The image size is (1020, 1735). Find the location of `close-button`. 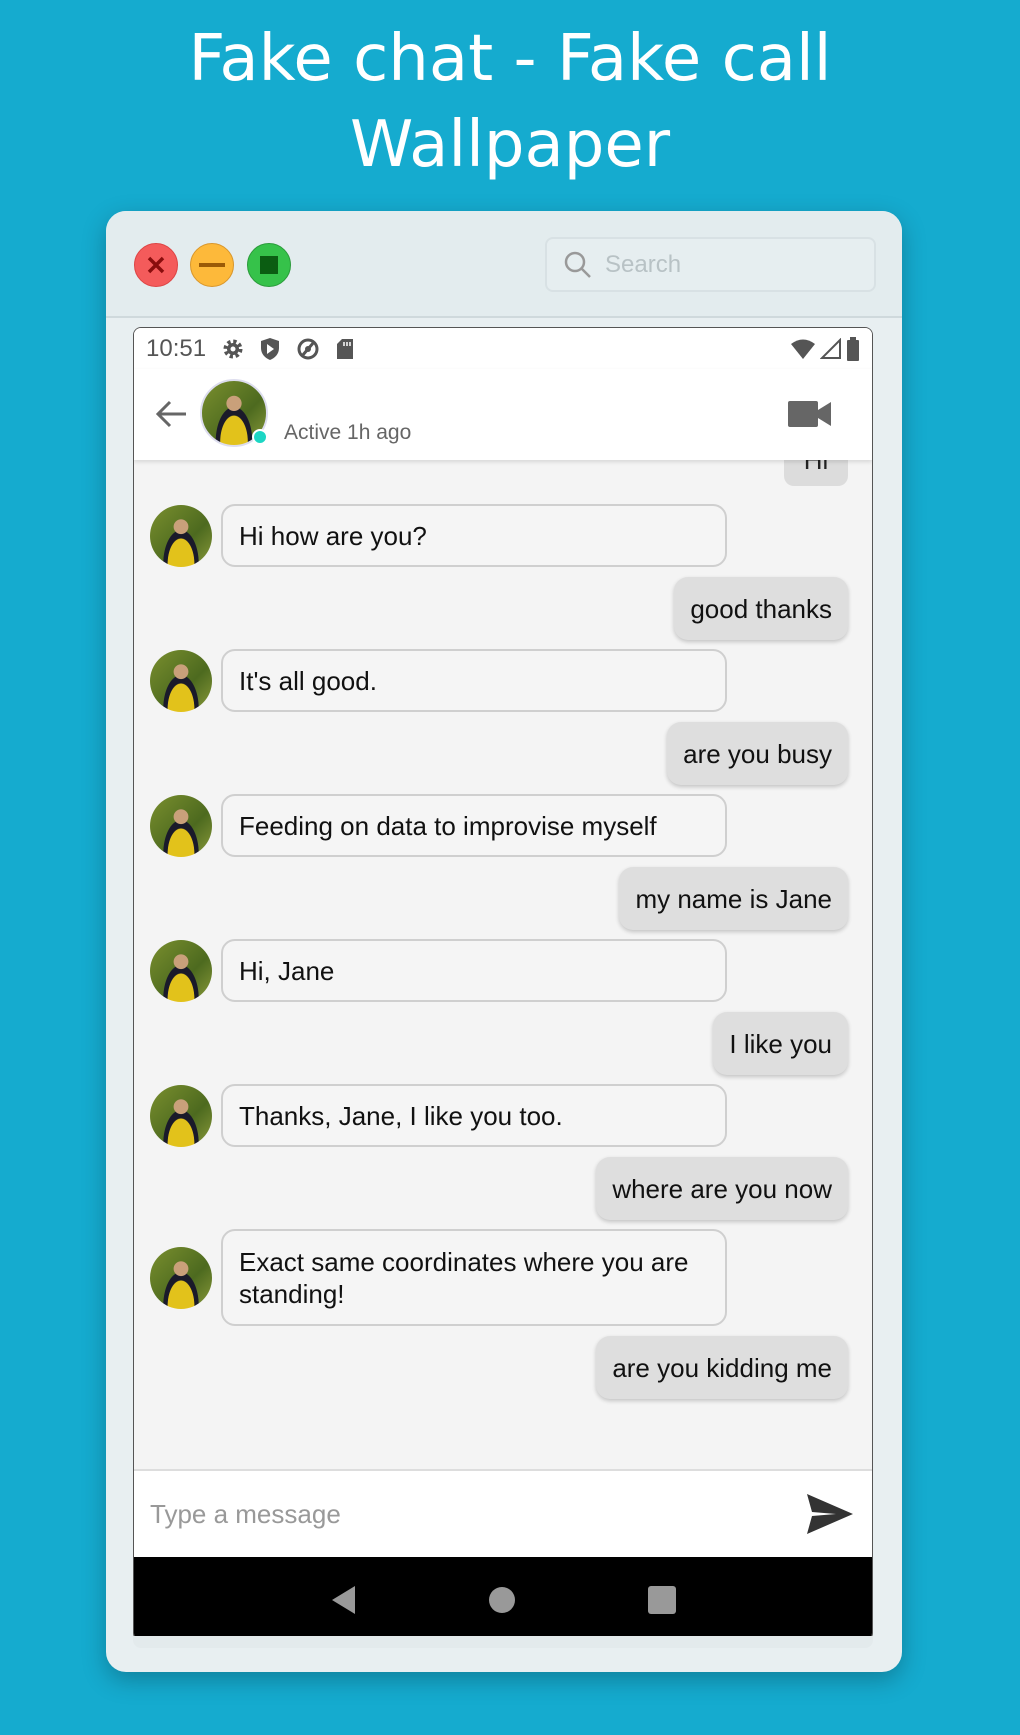

close-button is located at coordinates (156, 265).